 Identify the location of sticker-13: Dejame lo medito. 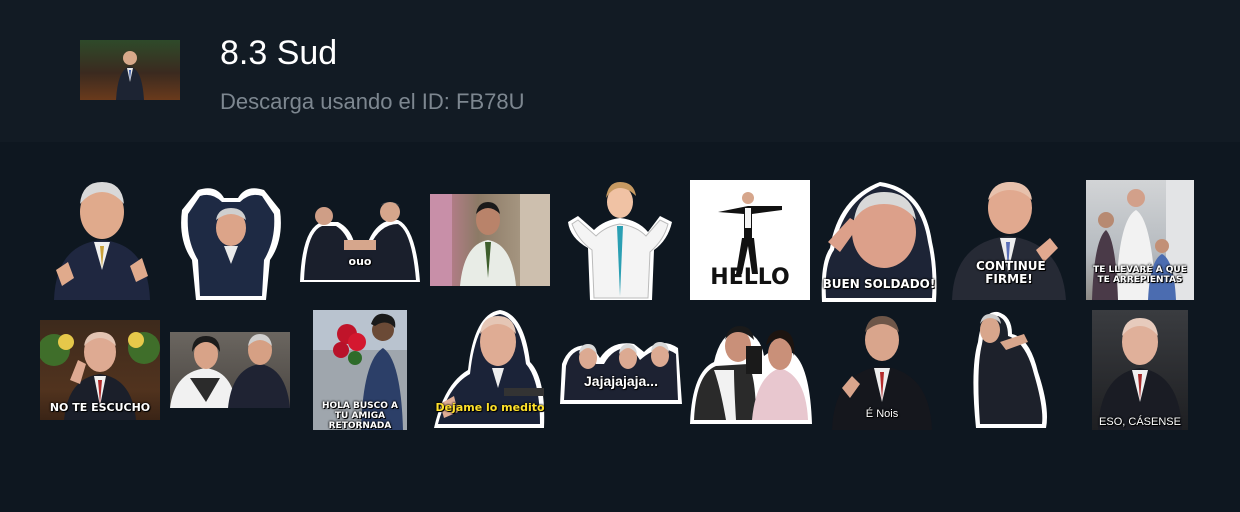
(490, 369).